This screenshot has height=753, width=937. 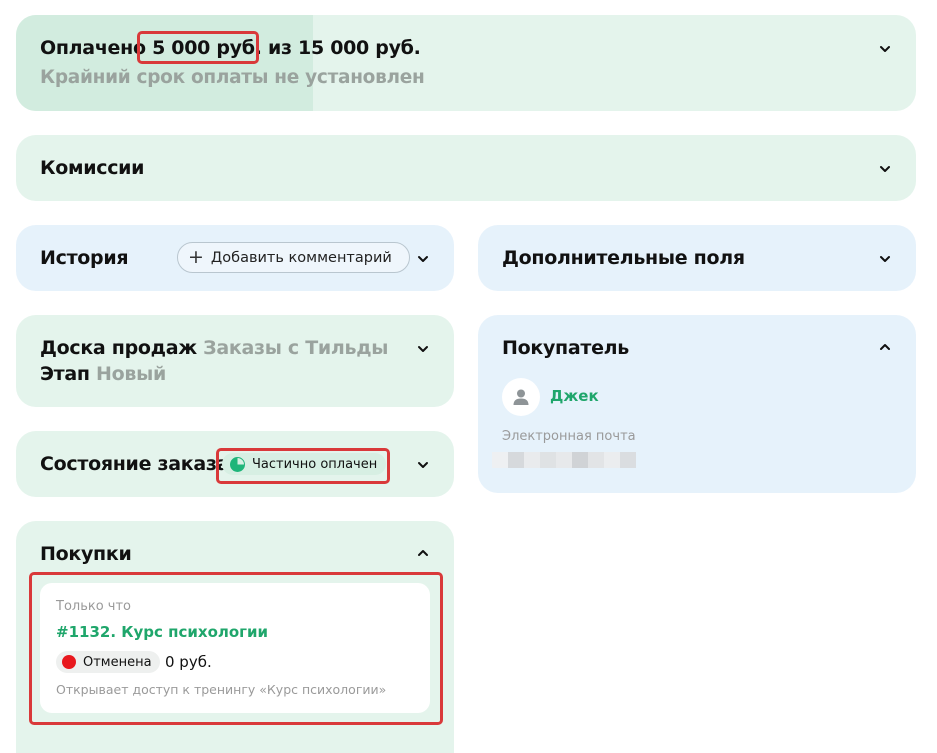 What do you see at coordinates (564, 460) in the screenshot?
I see `email-value-blurred` at bounding box center [564, 460].